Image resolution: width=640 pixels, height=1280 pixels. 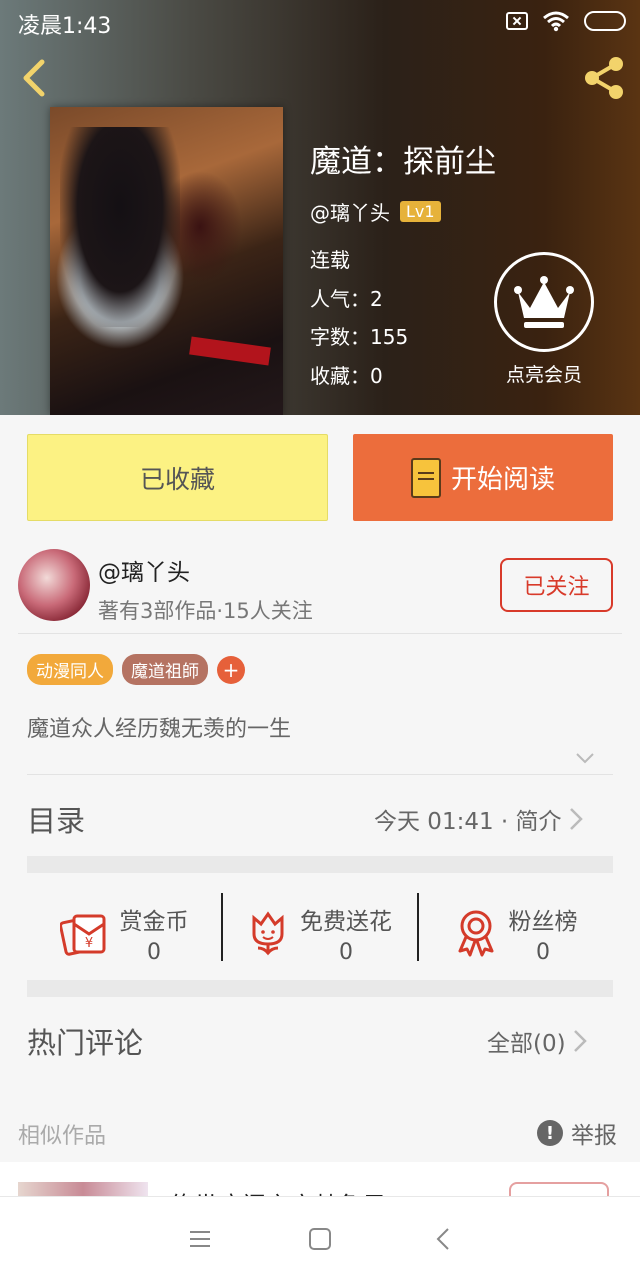 I want to click on system-nav-bar, so click(x=320, y=1238).